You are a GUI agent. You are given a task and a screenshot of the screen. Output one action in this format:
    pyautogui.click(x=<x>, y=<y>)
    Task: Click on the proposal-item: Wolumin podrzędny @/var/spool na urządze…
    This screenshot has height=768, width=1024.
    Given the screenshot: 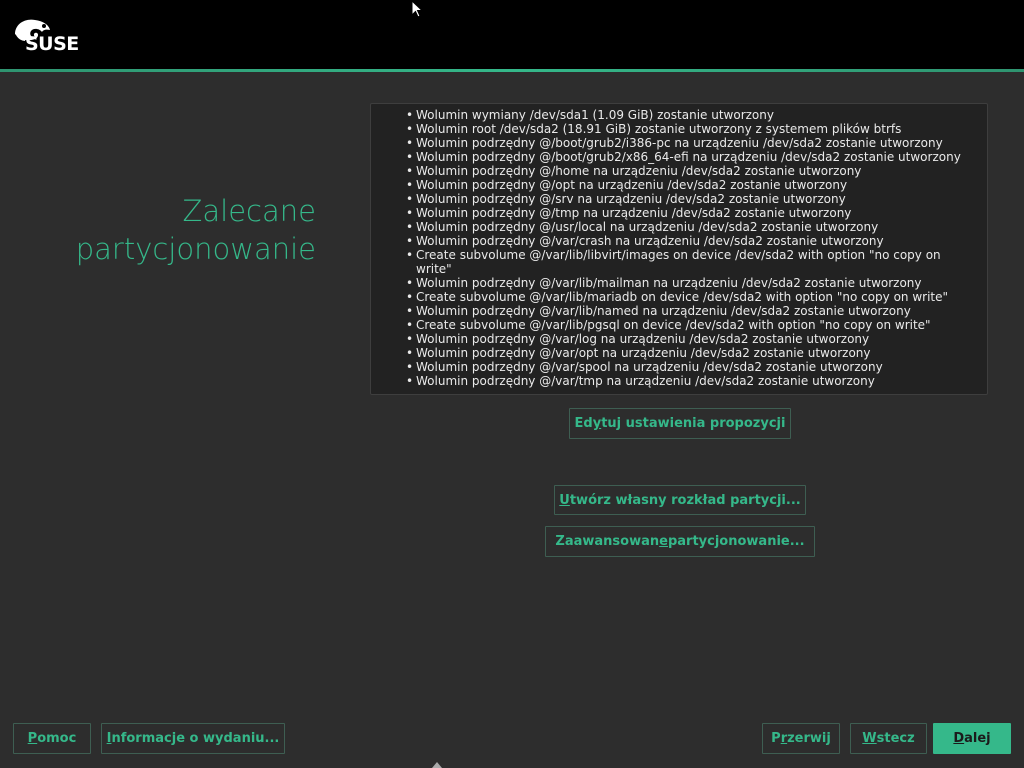 What is the action you would take?
    pyautogui.click(x=691, y=367)
    